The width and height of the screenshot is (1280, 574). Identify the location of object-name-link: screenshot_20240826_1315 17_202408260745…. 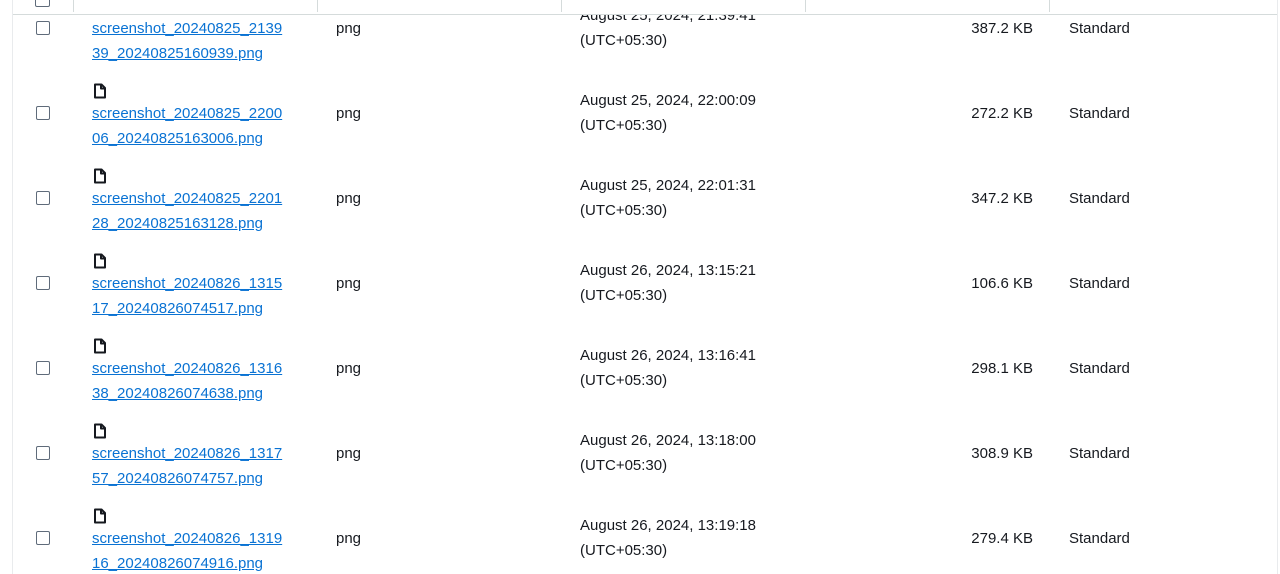
(202, 296).